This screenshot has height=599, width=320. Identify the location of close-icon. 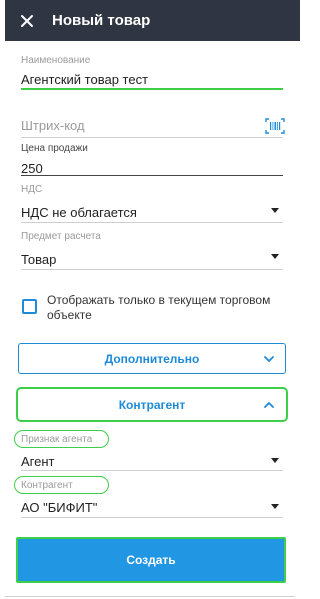
(27, 20).